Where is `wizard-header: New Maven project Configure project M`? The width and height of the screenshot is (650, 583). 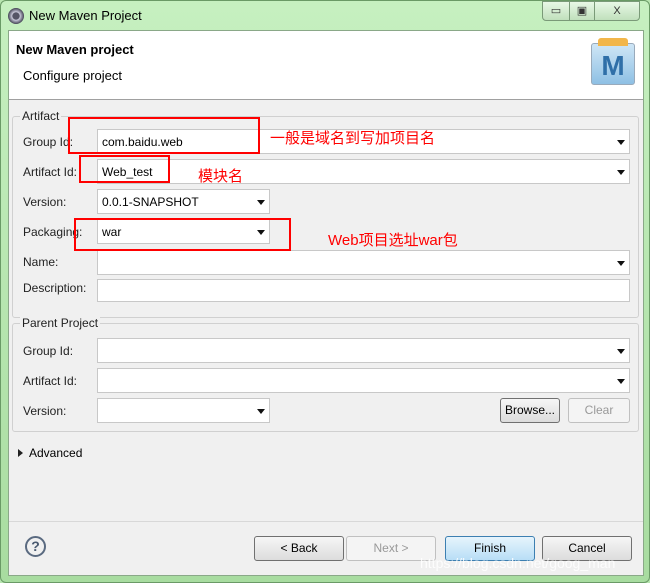 wizard-header: New Maven project Configure project M is located at coordinates (326, 65).